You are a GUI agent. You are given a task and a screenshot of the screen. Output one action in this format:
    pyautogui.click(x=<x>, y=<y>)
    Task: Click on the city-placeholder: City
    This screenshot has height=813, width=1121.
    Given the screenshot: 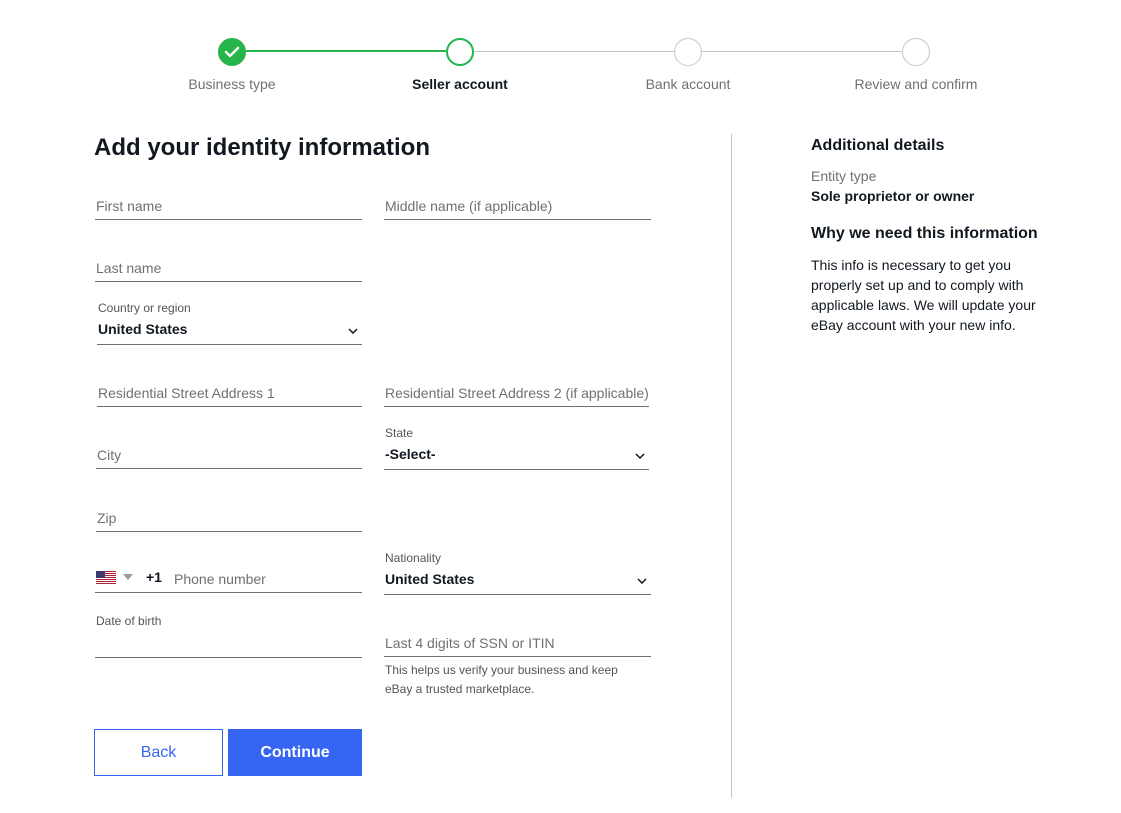 What is the action you would take?
    pyautogui.click(x=109, y=455)
    